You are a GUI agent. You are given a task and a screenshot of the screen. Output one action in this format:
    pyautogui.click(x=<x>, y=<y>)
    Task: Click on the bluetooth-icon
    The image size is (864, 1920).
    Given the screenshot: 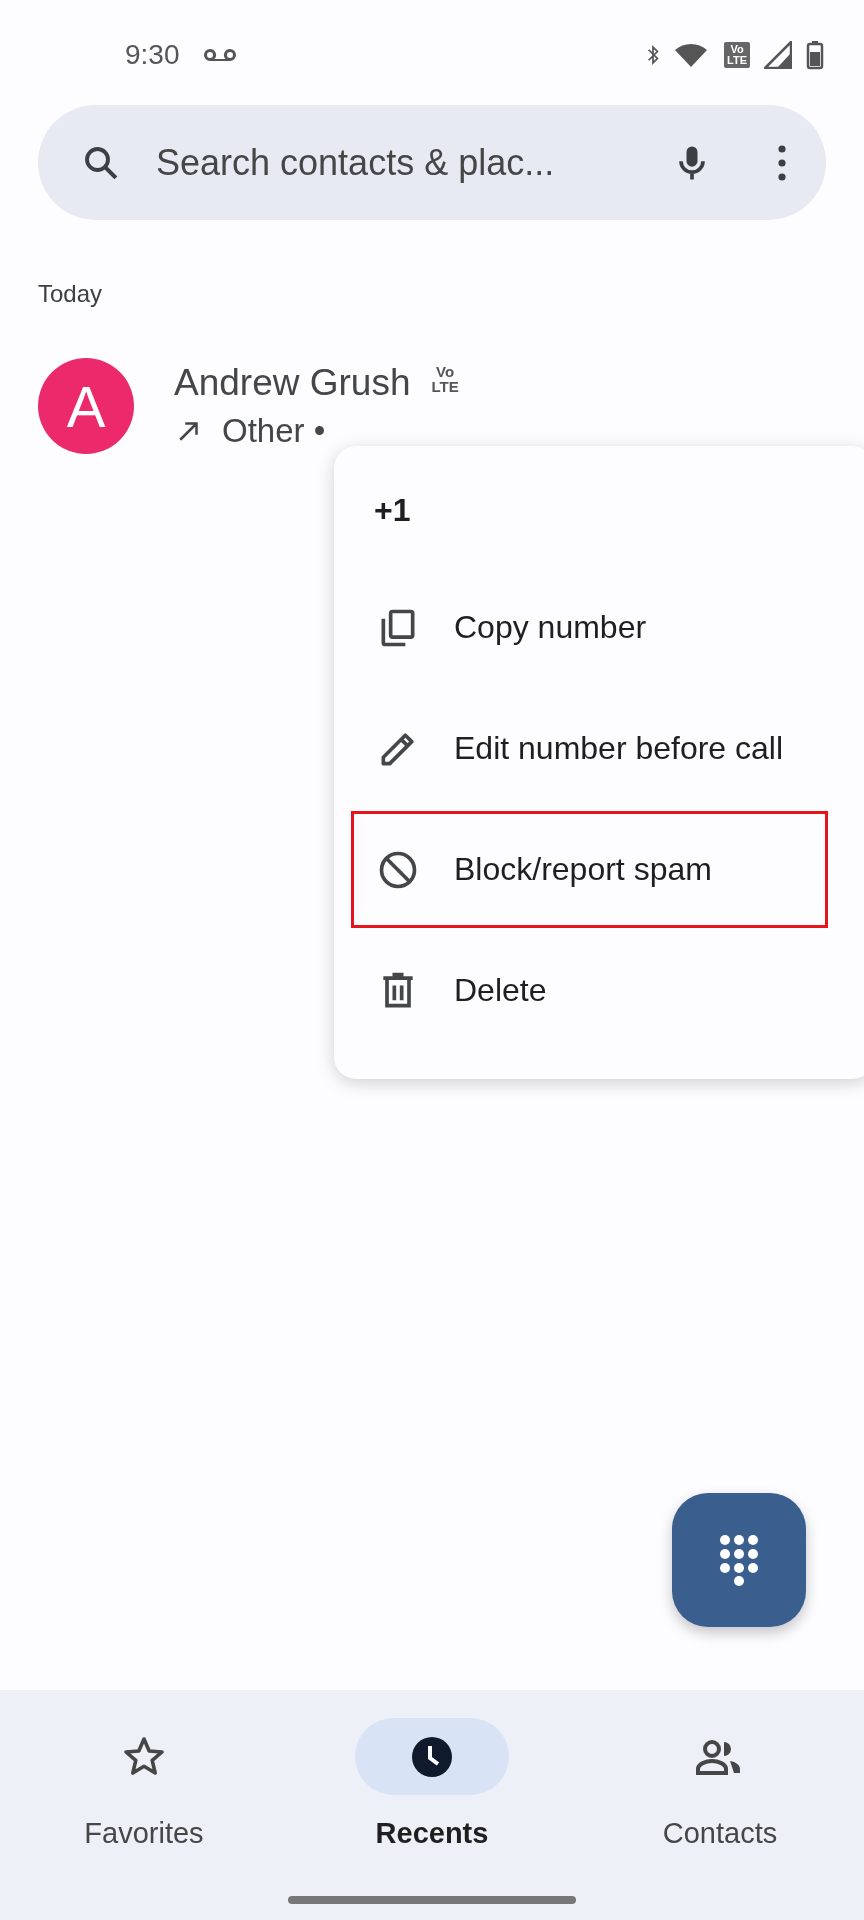 What is the action you would take?
    pyautogui.click(x=653, y=55)
    